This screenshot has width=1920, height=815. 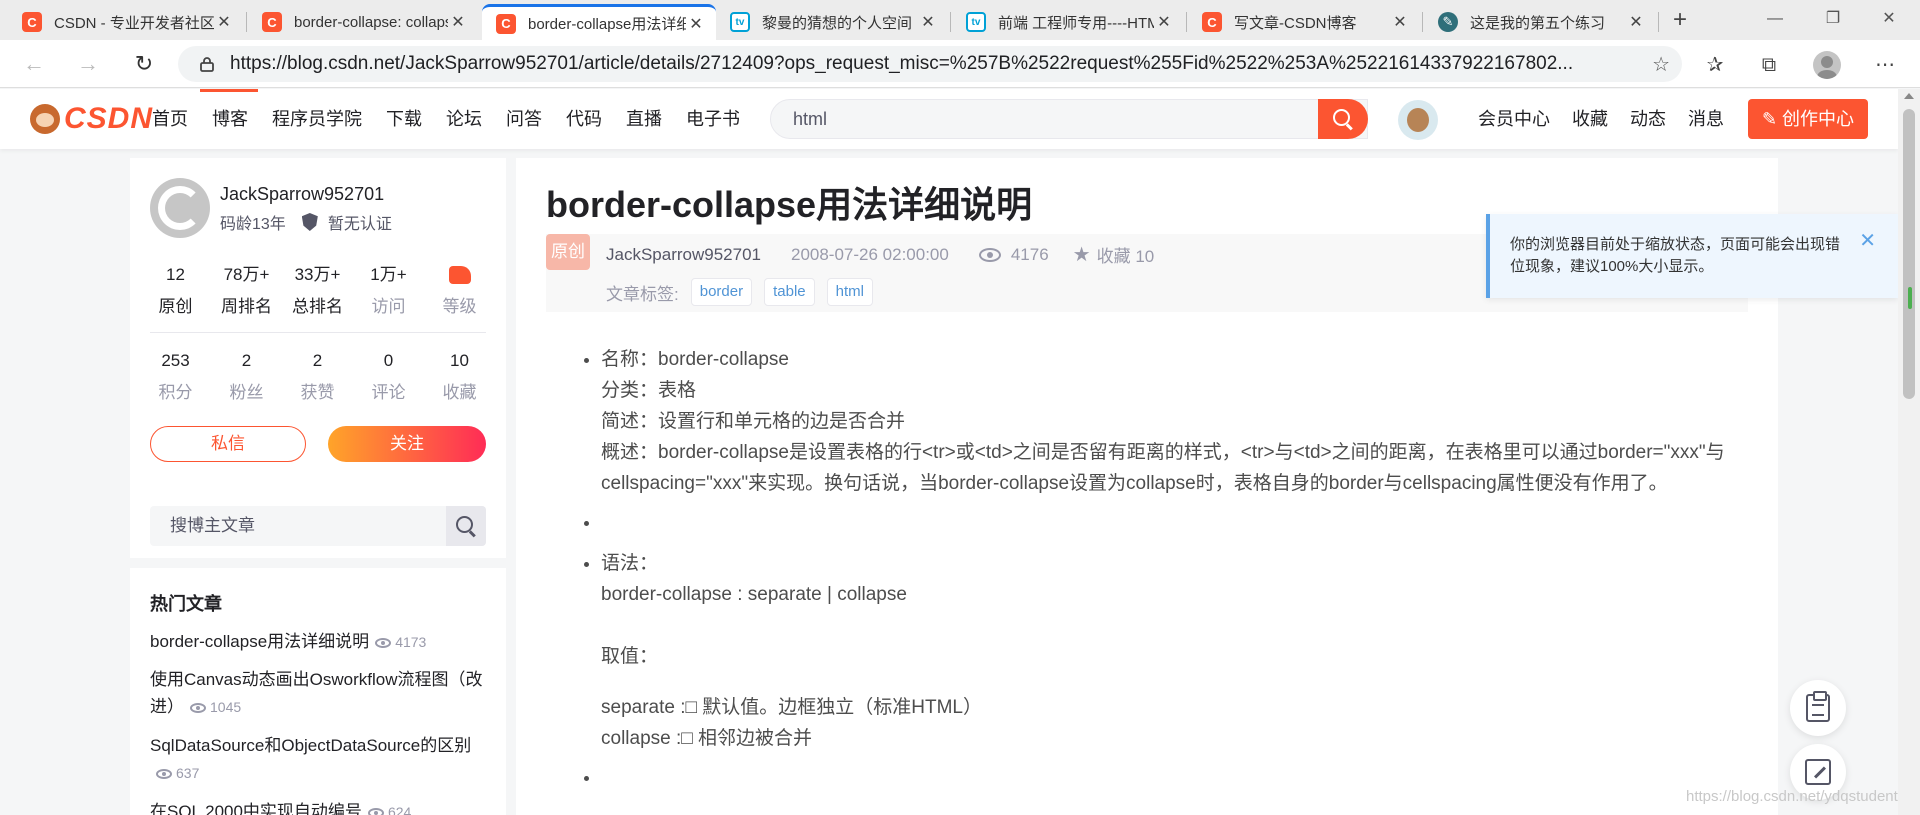 I want to click on level-badge-icon, so click(x=459, y=275).